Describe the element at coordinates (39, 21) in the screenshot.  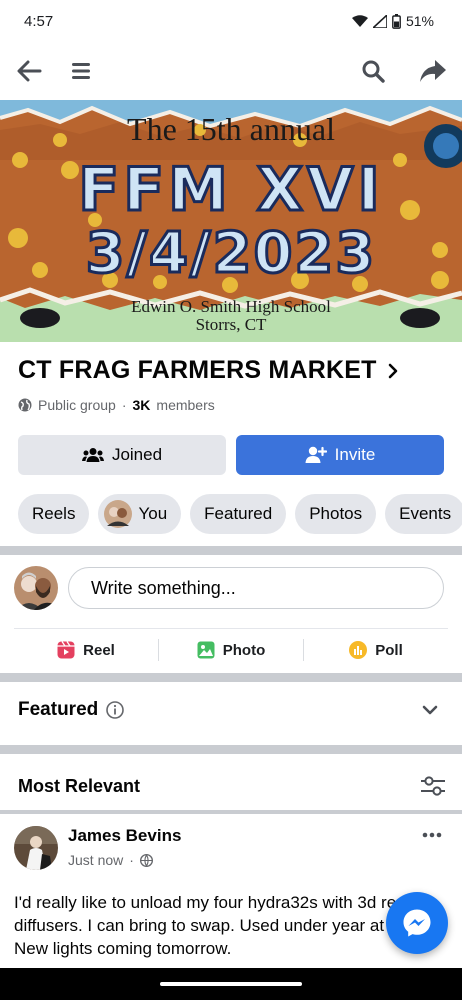
I see `status-time: 4:57` at that location.